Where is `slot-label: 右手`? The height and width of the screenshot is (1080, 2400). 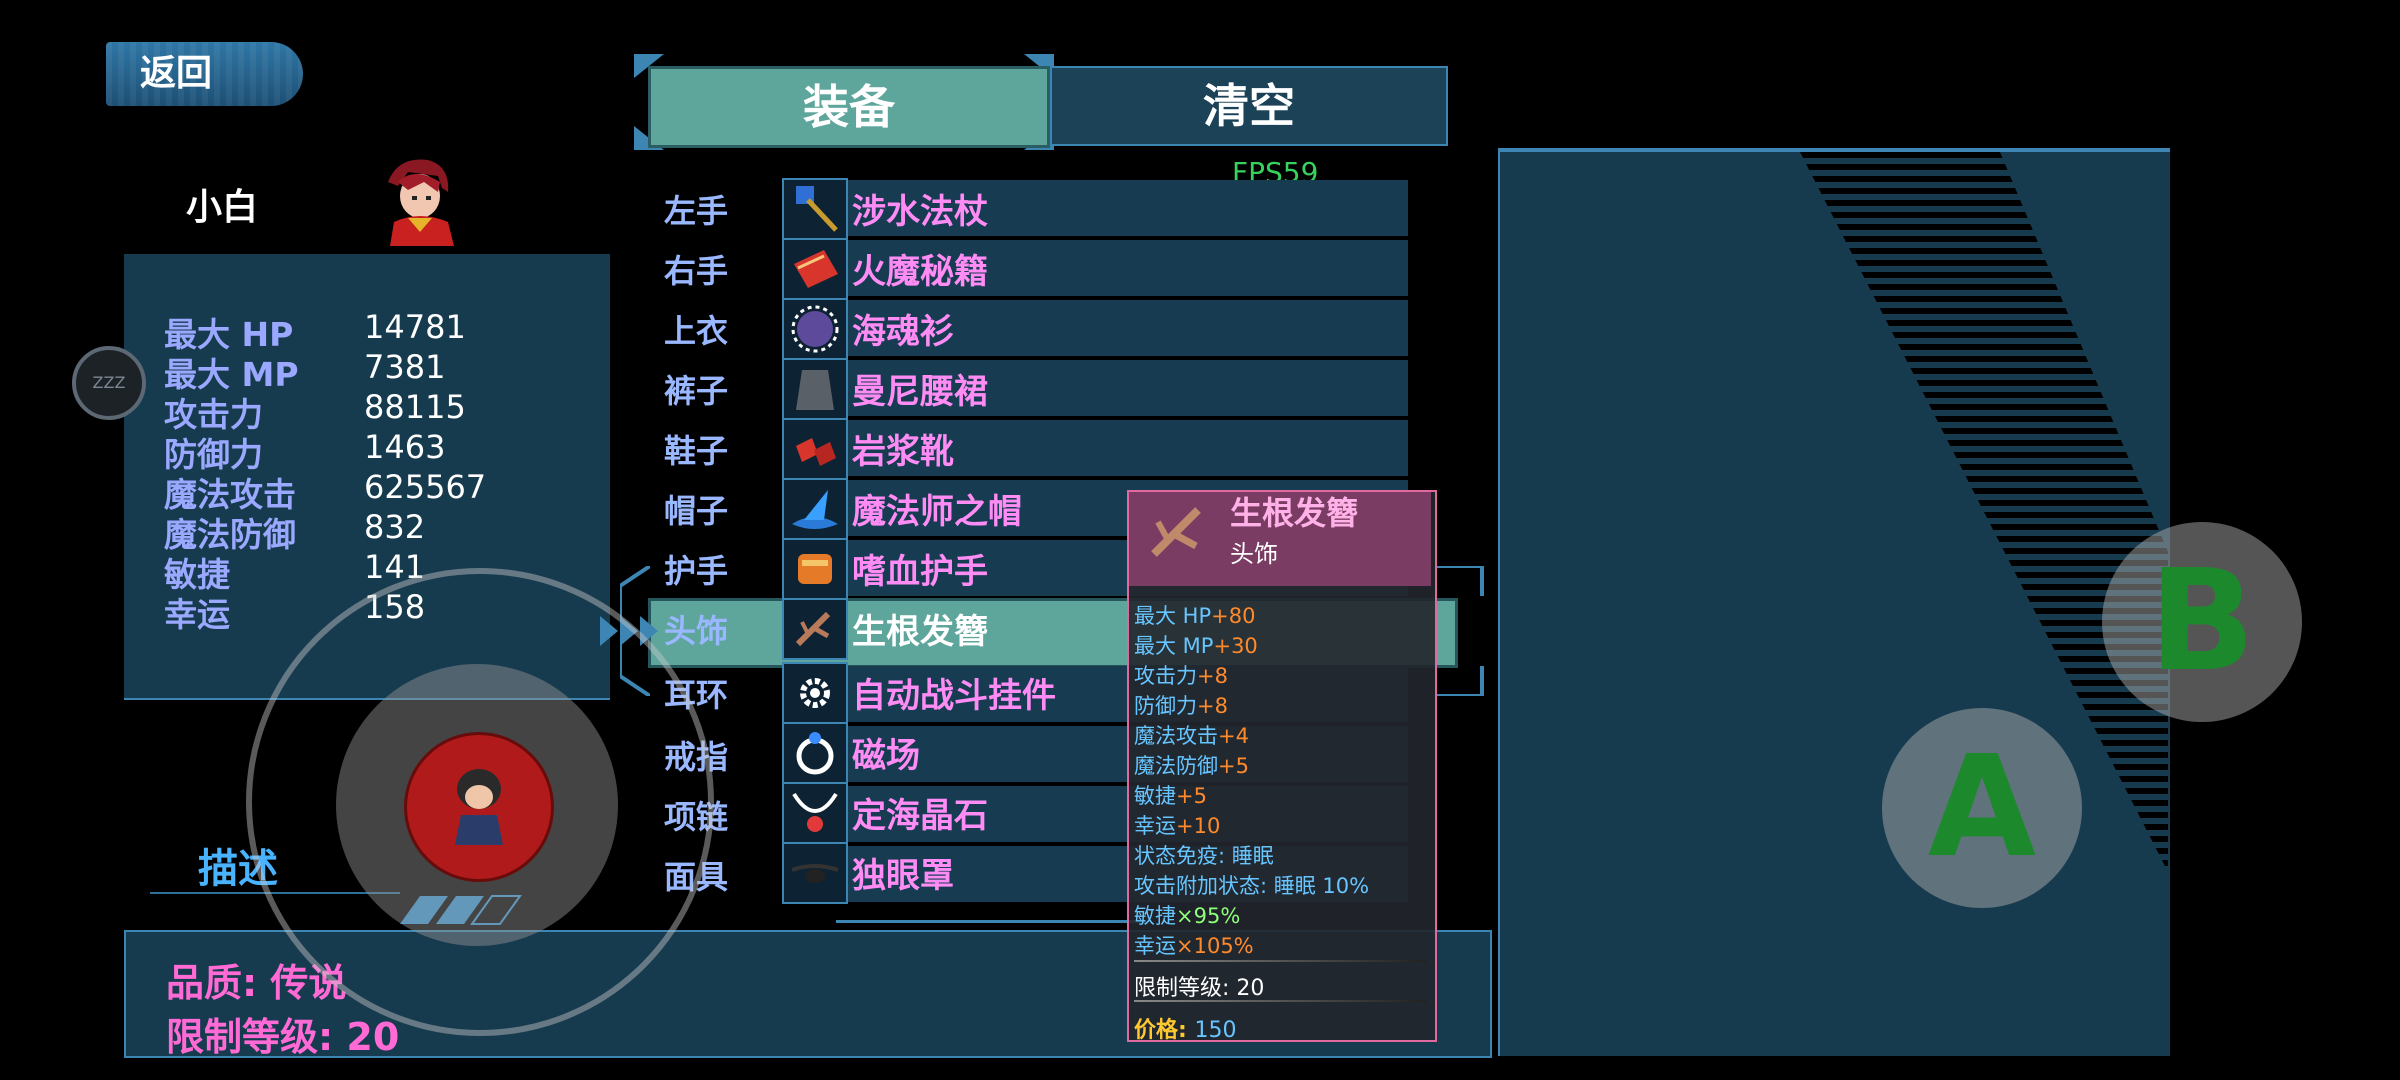 slot-label: 右手 is located at coordinates (696, 271).